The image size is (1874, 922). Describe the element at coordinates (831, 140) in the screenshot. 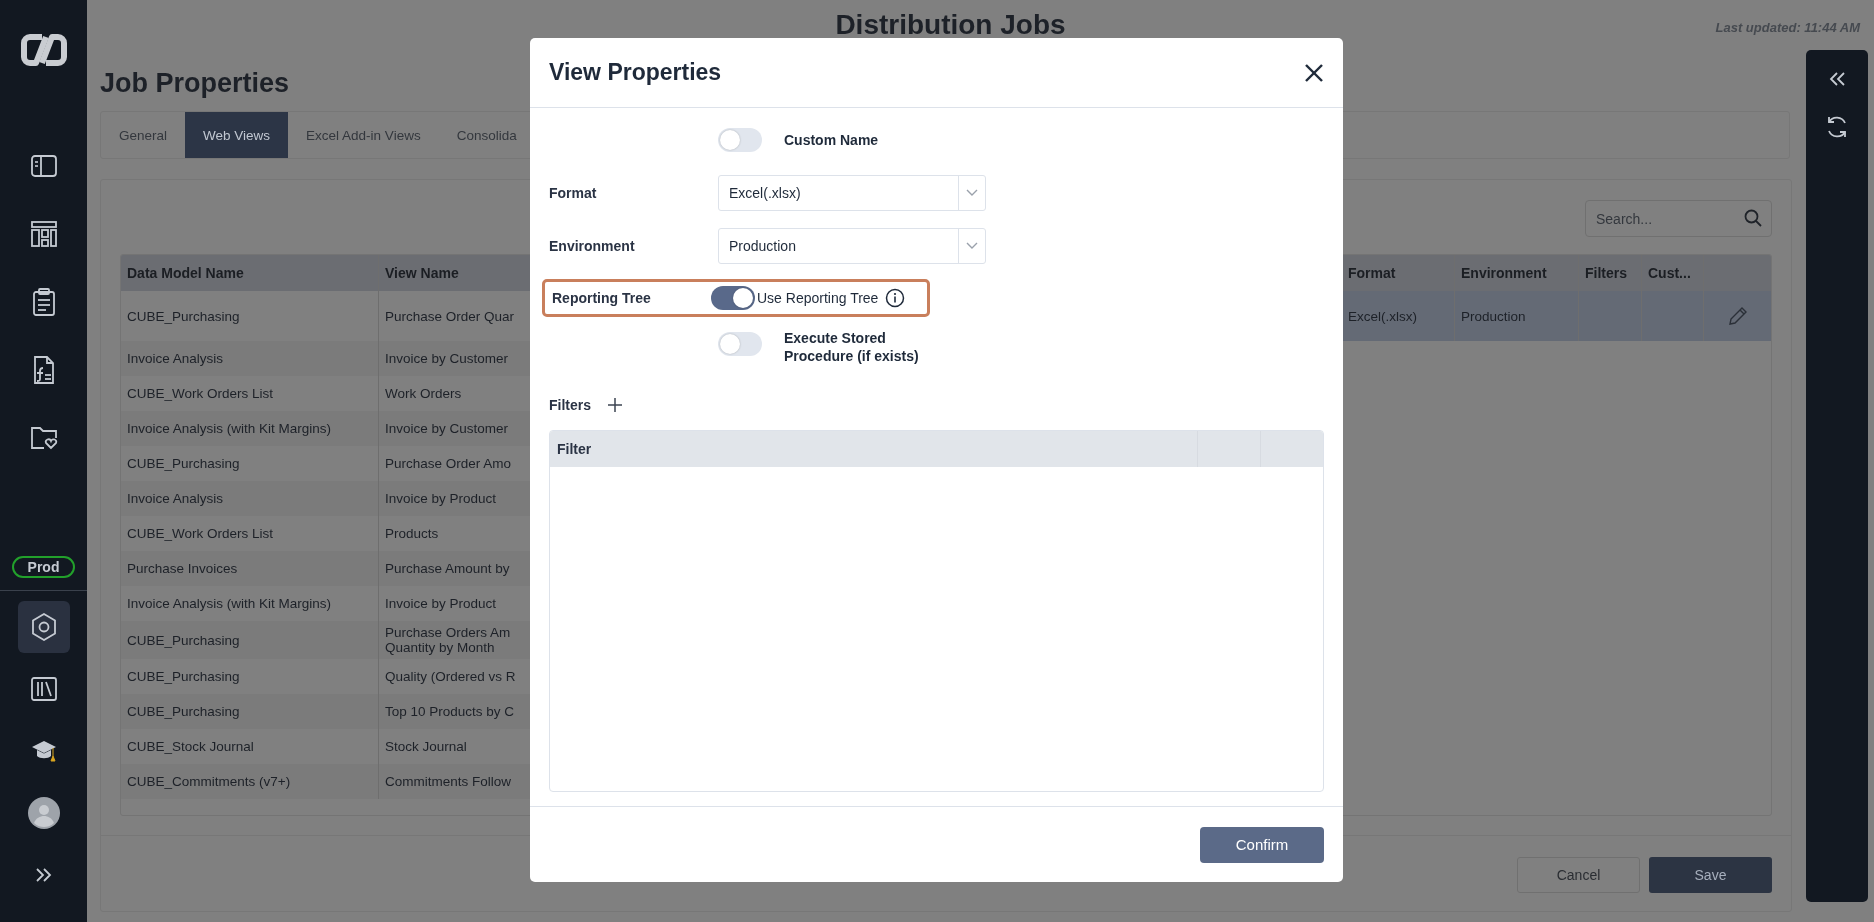

I see `toggle-label: Custom Name` at that location.